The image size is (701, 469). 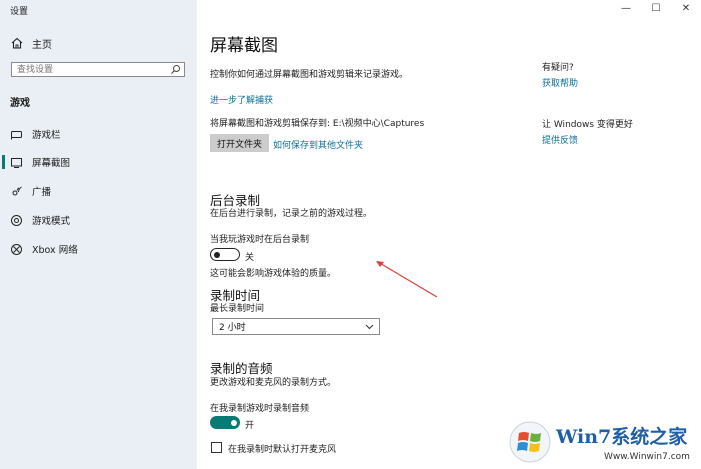 What do you see at coordinates (530, 442) in the screenshot?
I see `windows-logo-icon` at bounding box center [530, 442].